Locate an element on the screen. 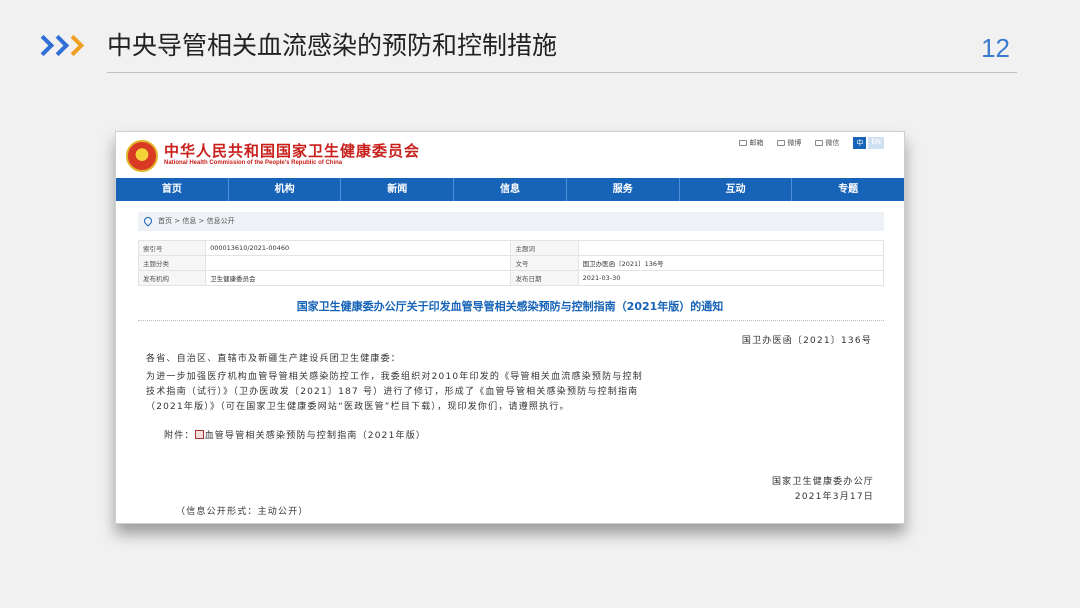 The width and height of the screenshot is (1080, 608). lang-cn-button: 中 is located at coordinates (860, 143).